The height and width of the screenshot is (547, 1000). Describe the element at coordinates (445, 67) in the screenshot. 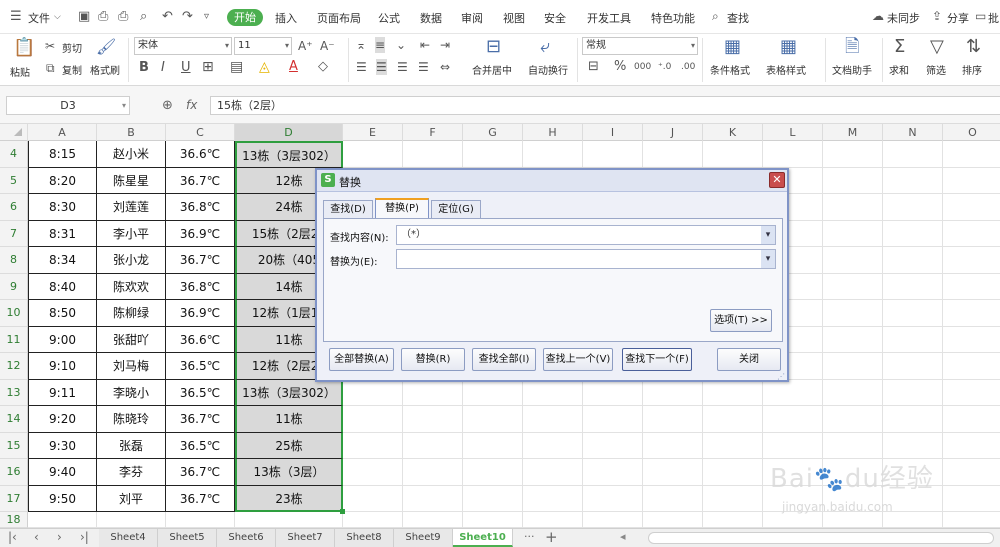

I see `distribute-icon: ⇔` at that location.